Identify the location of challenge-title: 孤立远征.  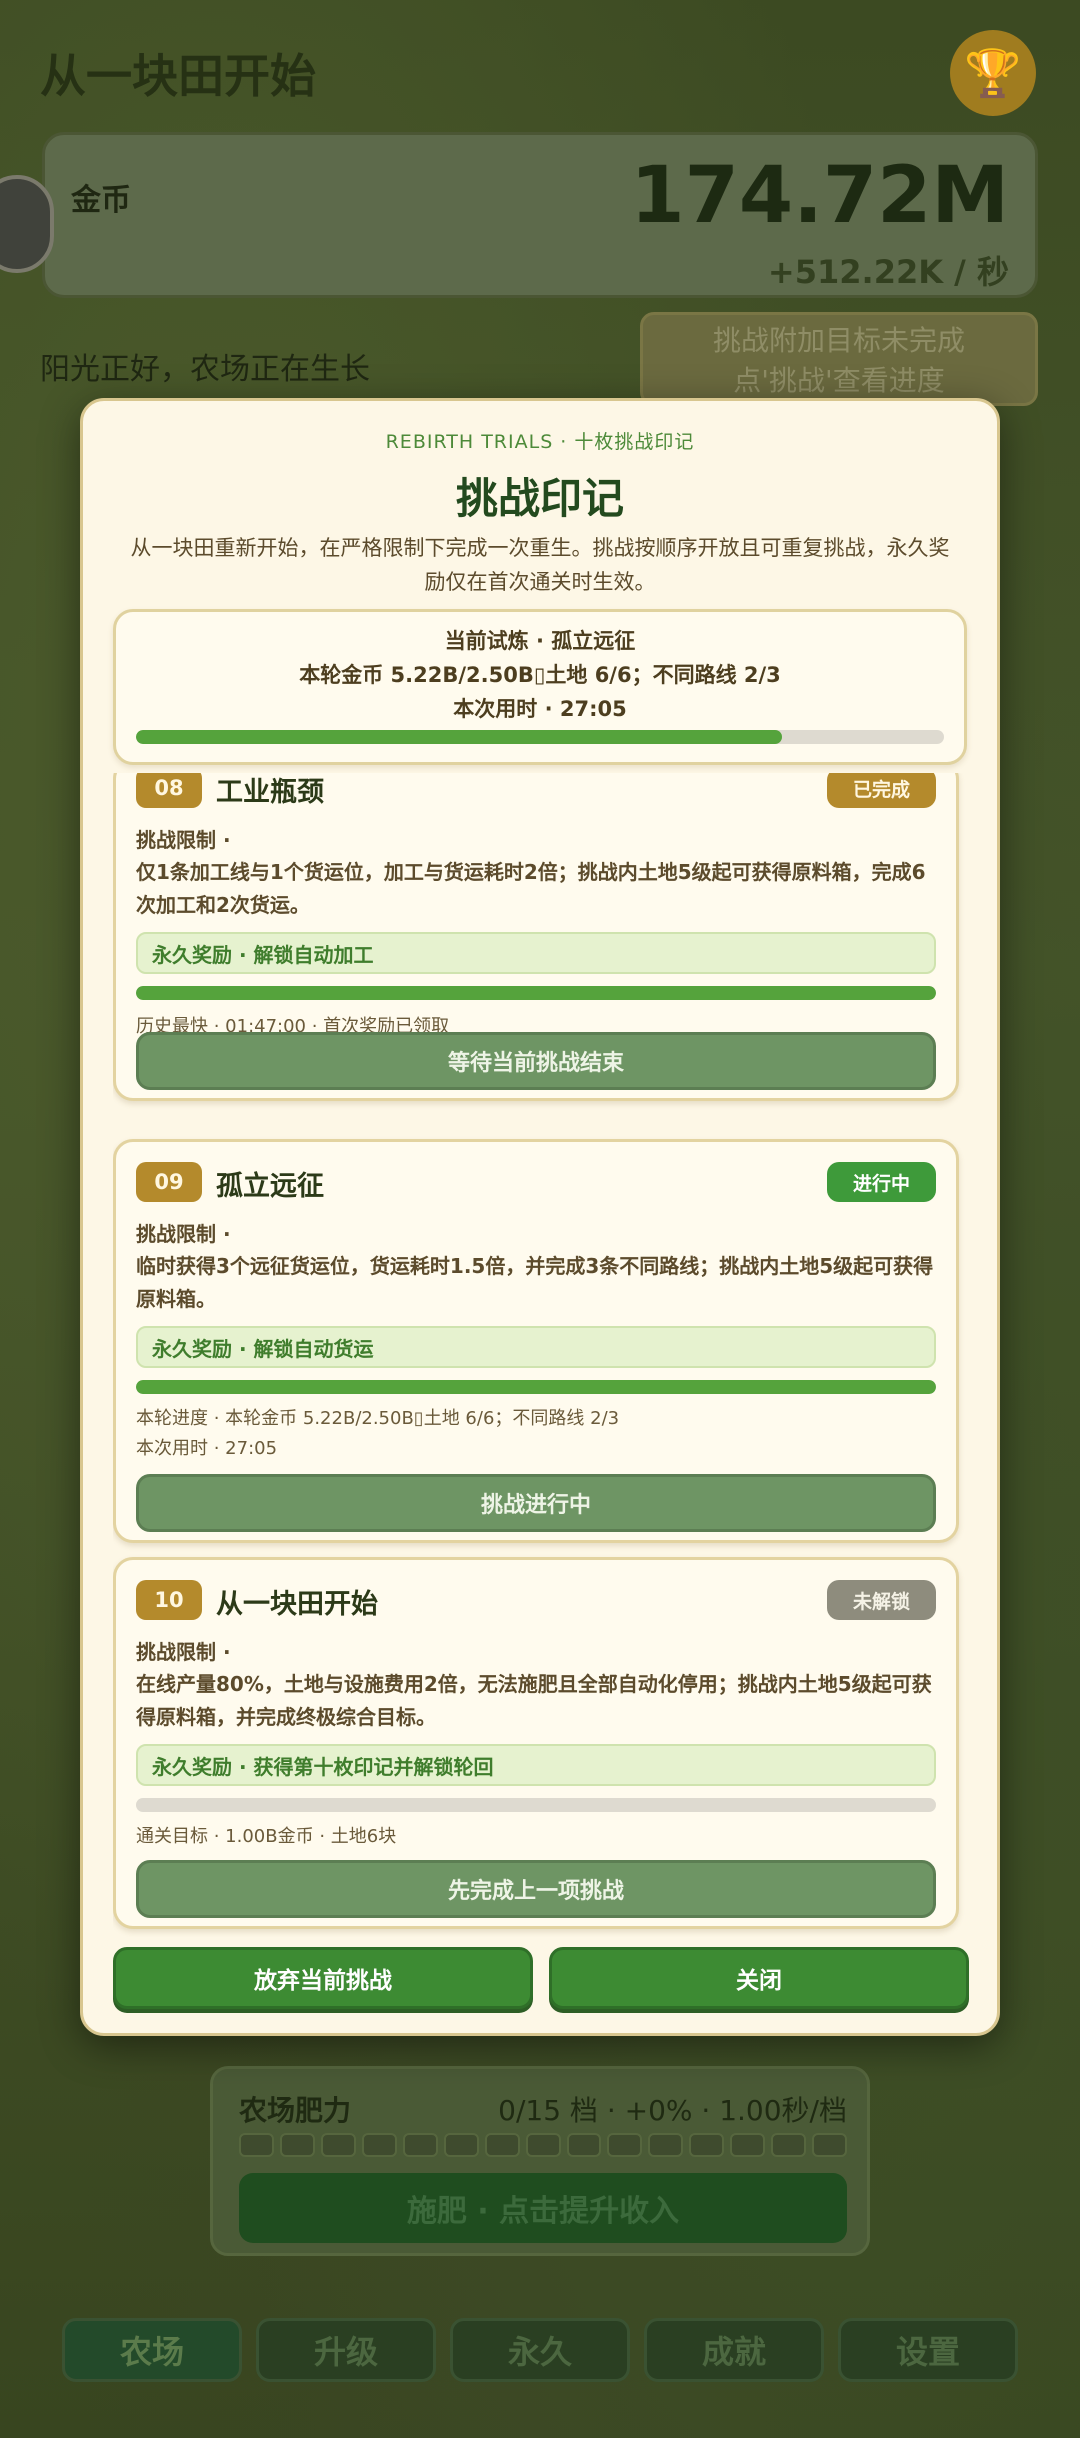
(270, 1186).